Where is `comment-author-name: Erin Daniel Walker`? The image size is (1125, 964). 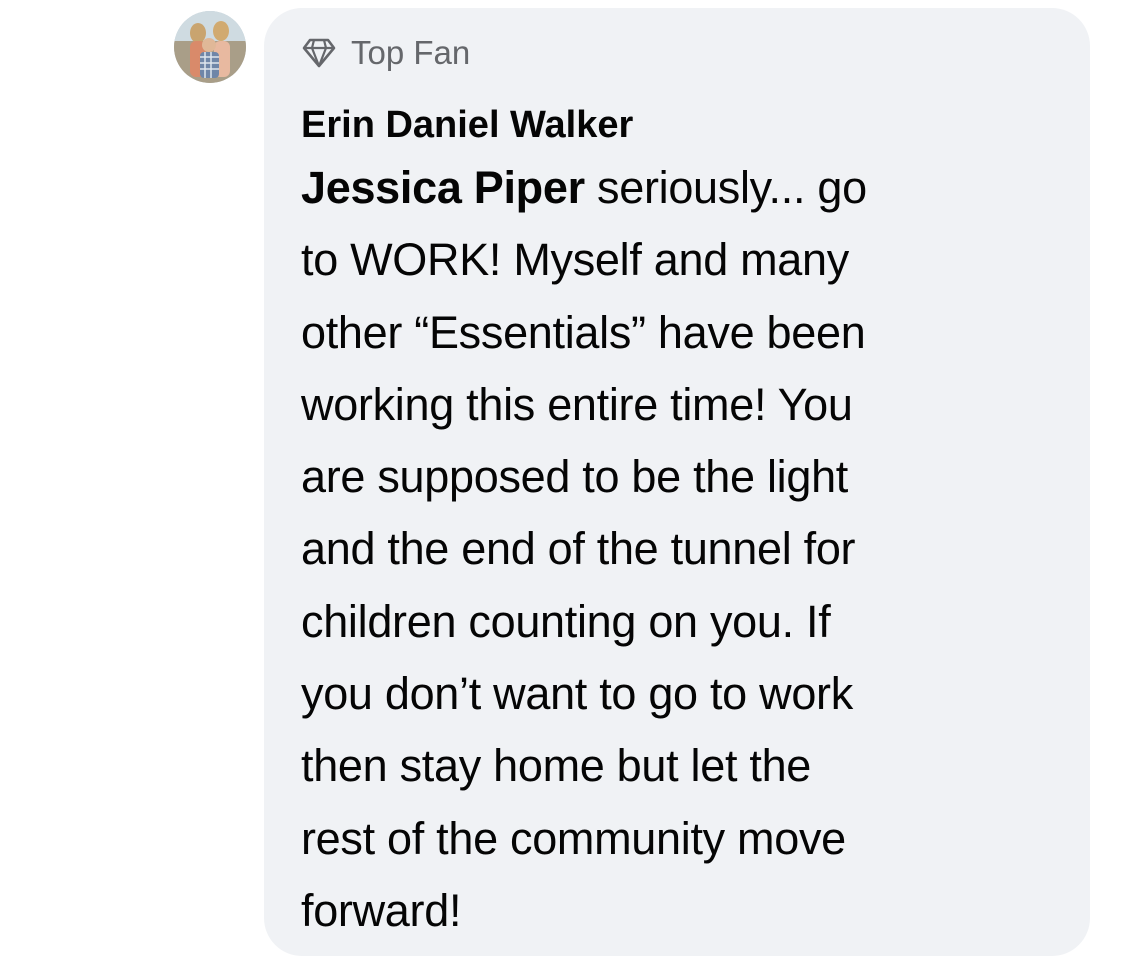
comment-author-name: Erin Daniel Walker is located at coordinates (467, 125).